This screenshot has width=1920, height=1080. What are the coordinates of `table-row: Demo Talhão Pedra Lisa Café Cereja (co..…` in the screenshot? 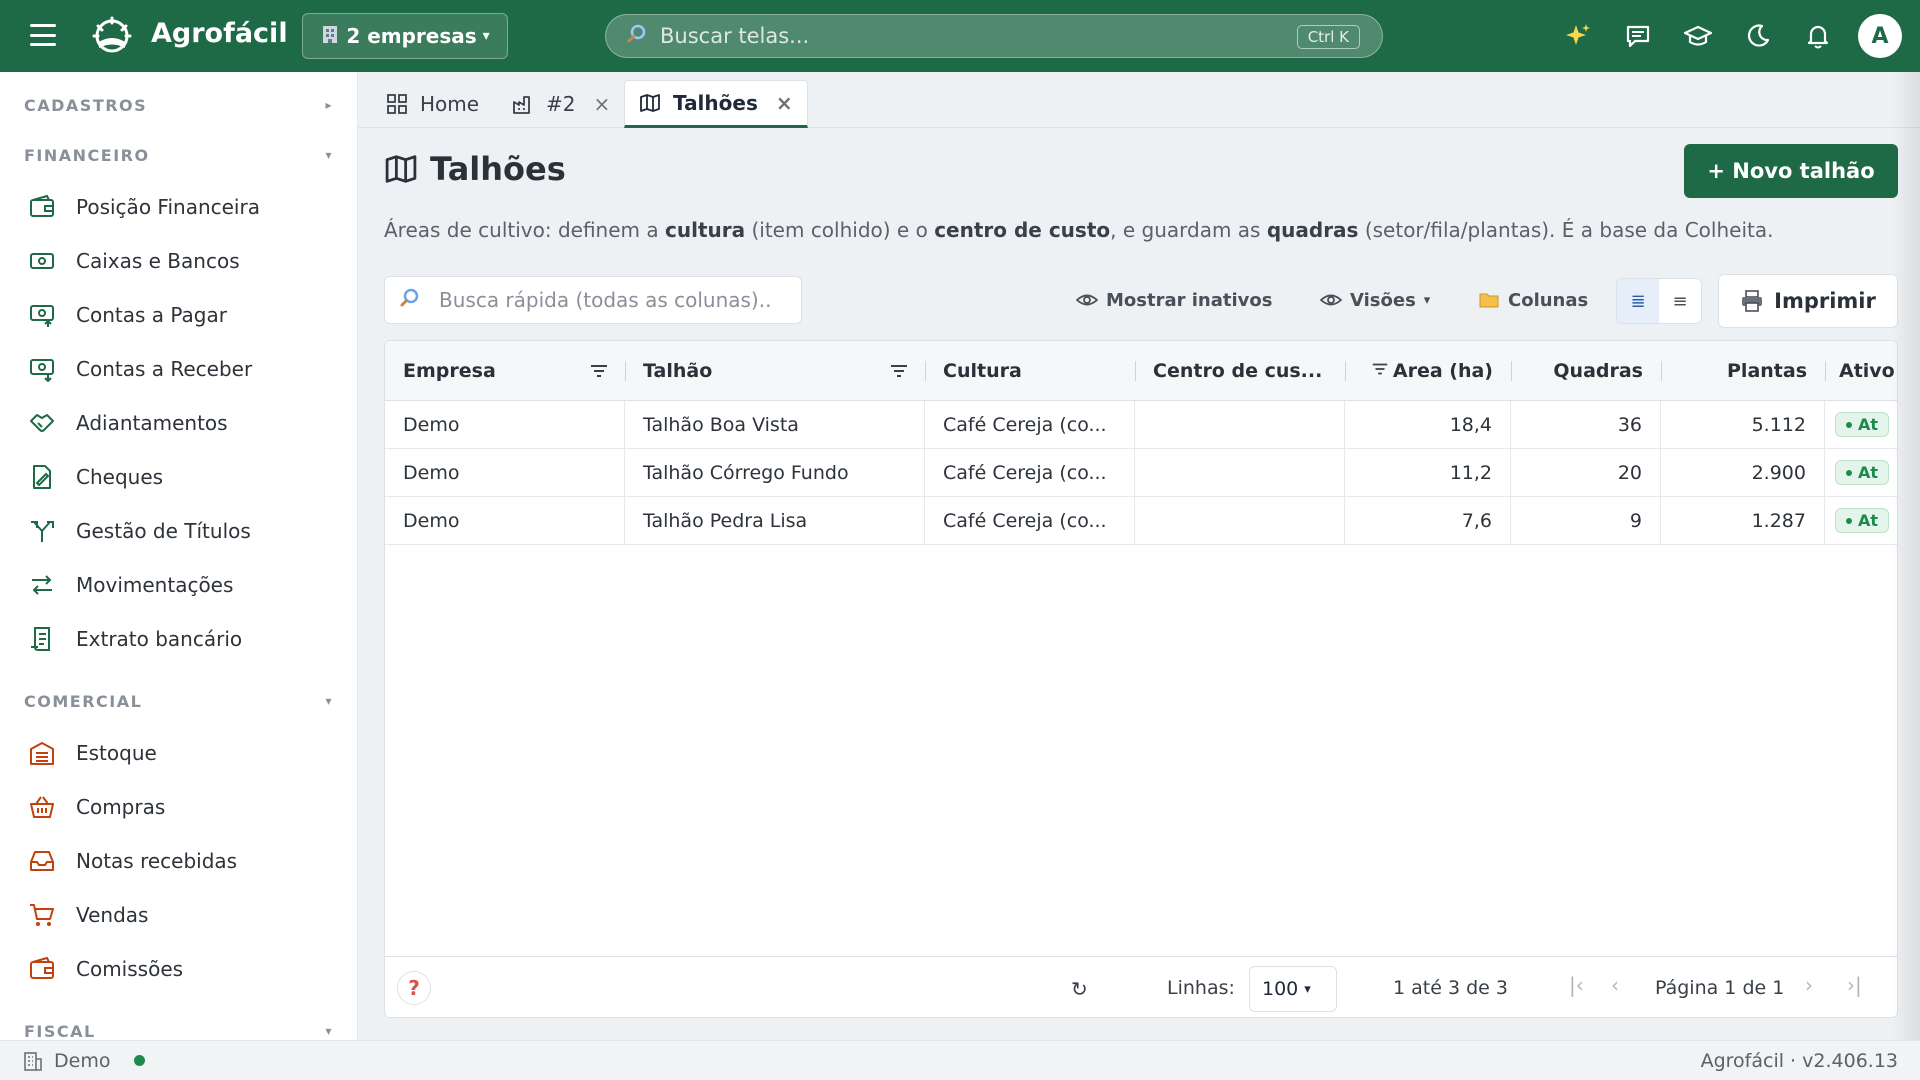 It's located at (1141, 521).